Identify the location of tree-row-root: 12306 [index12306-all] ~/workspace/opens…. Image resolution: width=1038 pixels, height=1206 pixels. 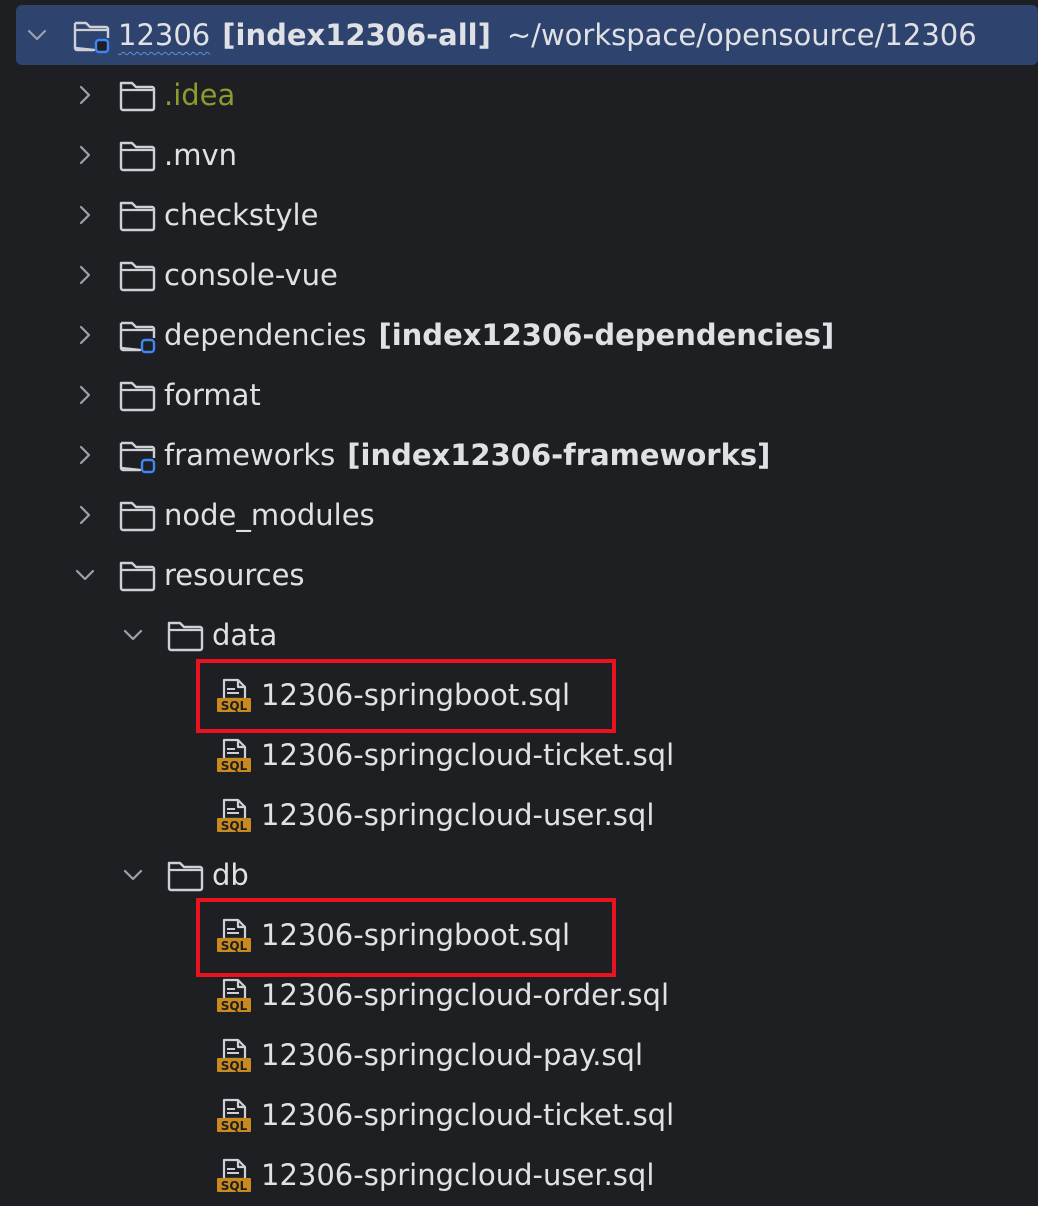
(519, 35).